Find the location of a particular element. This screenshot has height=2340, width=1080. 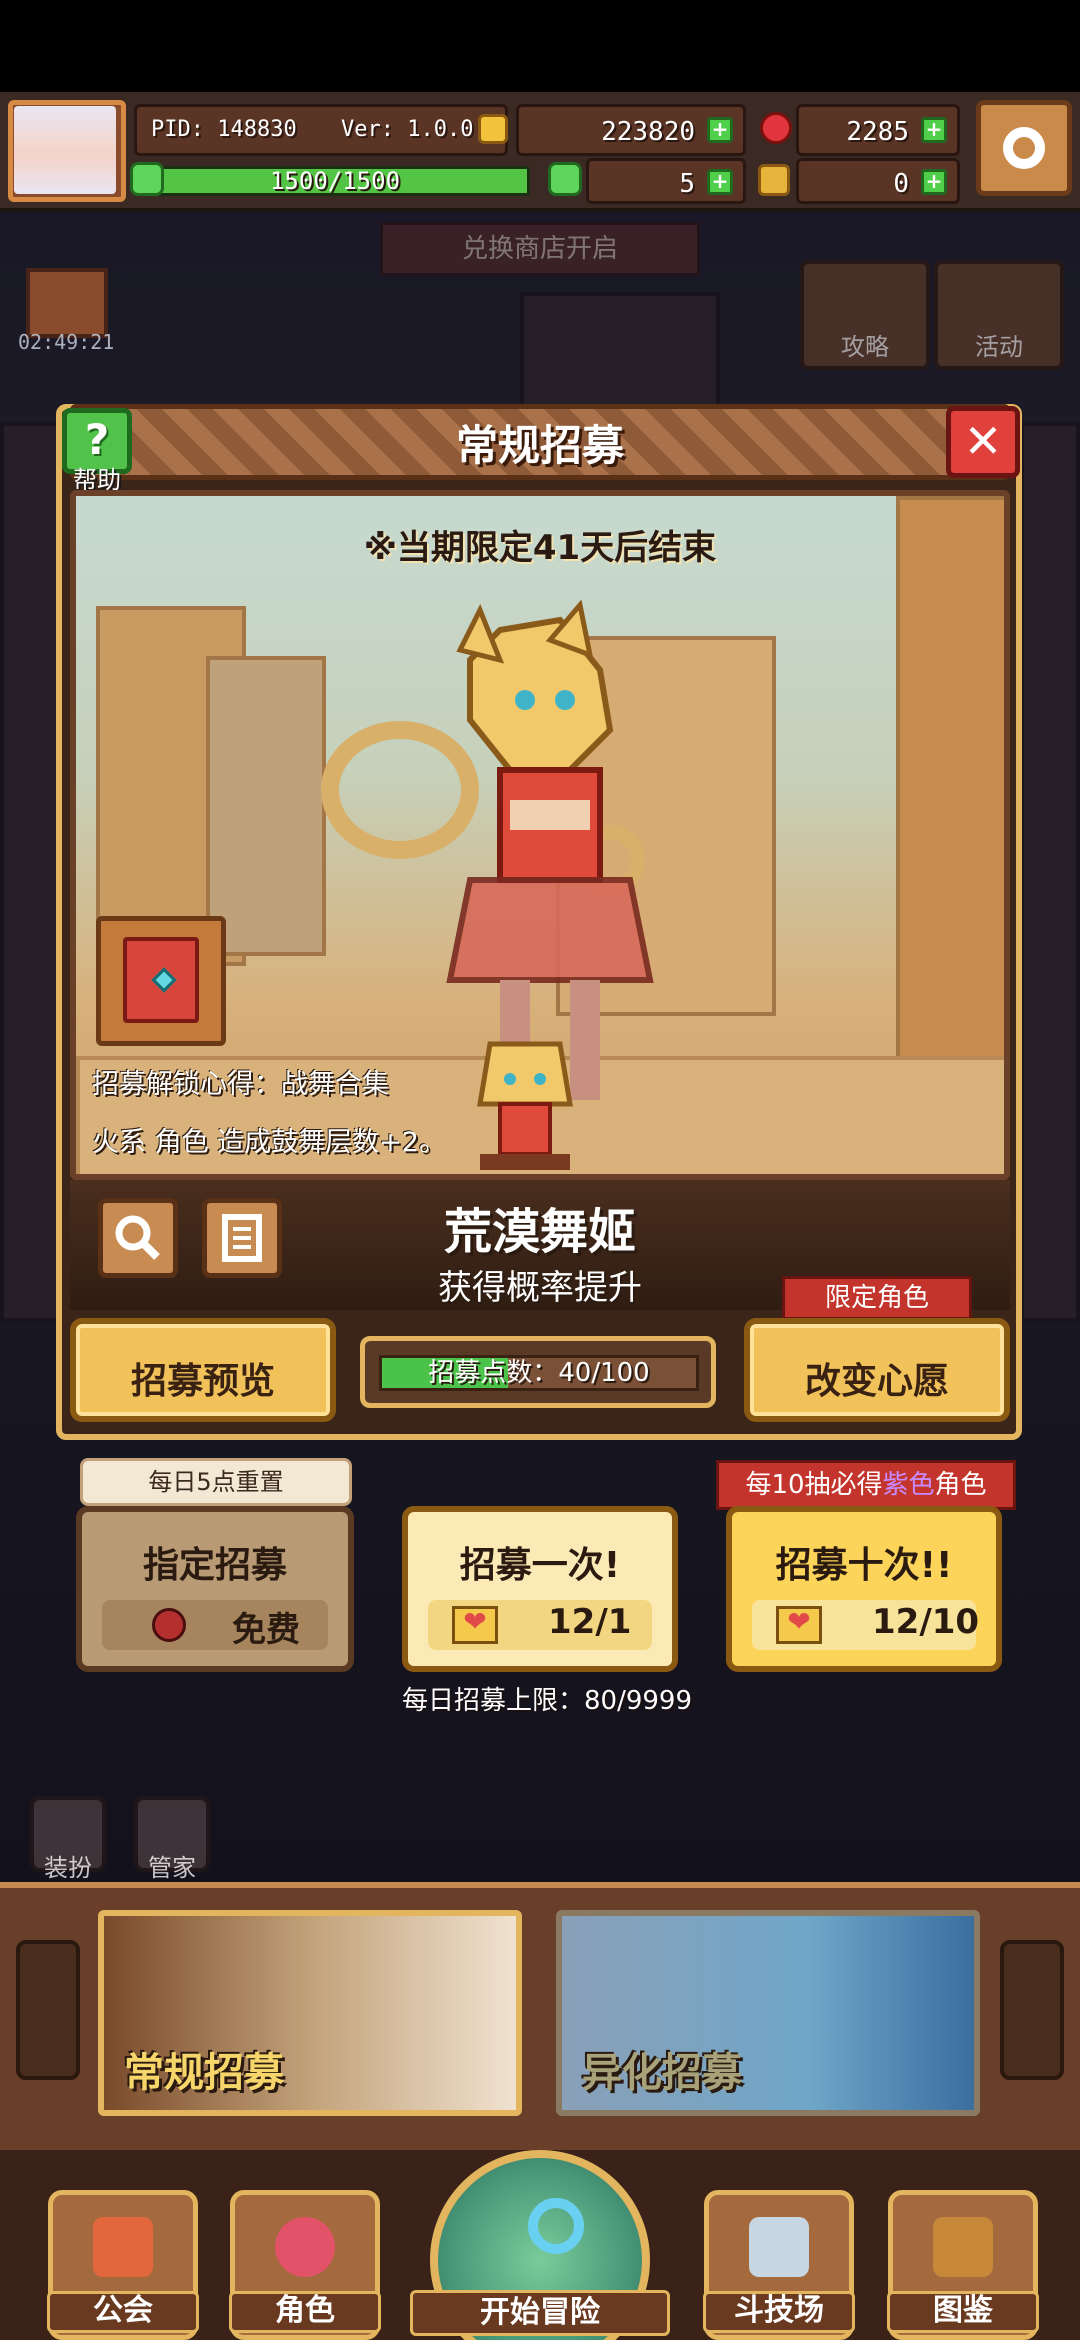

id-version-panel: PID: 148830 Ver: 1.0.0.0 is located at coordinates (321, 130).